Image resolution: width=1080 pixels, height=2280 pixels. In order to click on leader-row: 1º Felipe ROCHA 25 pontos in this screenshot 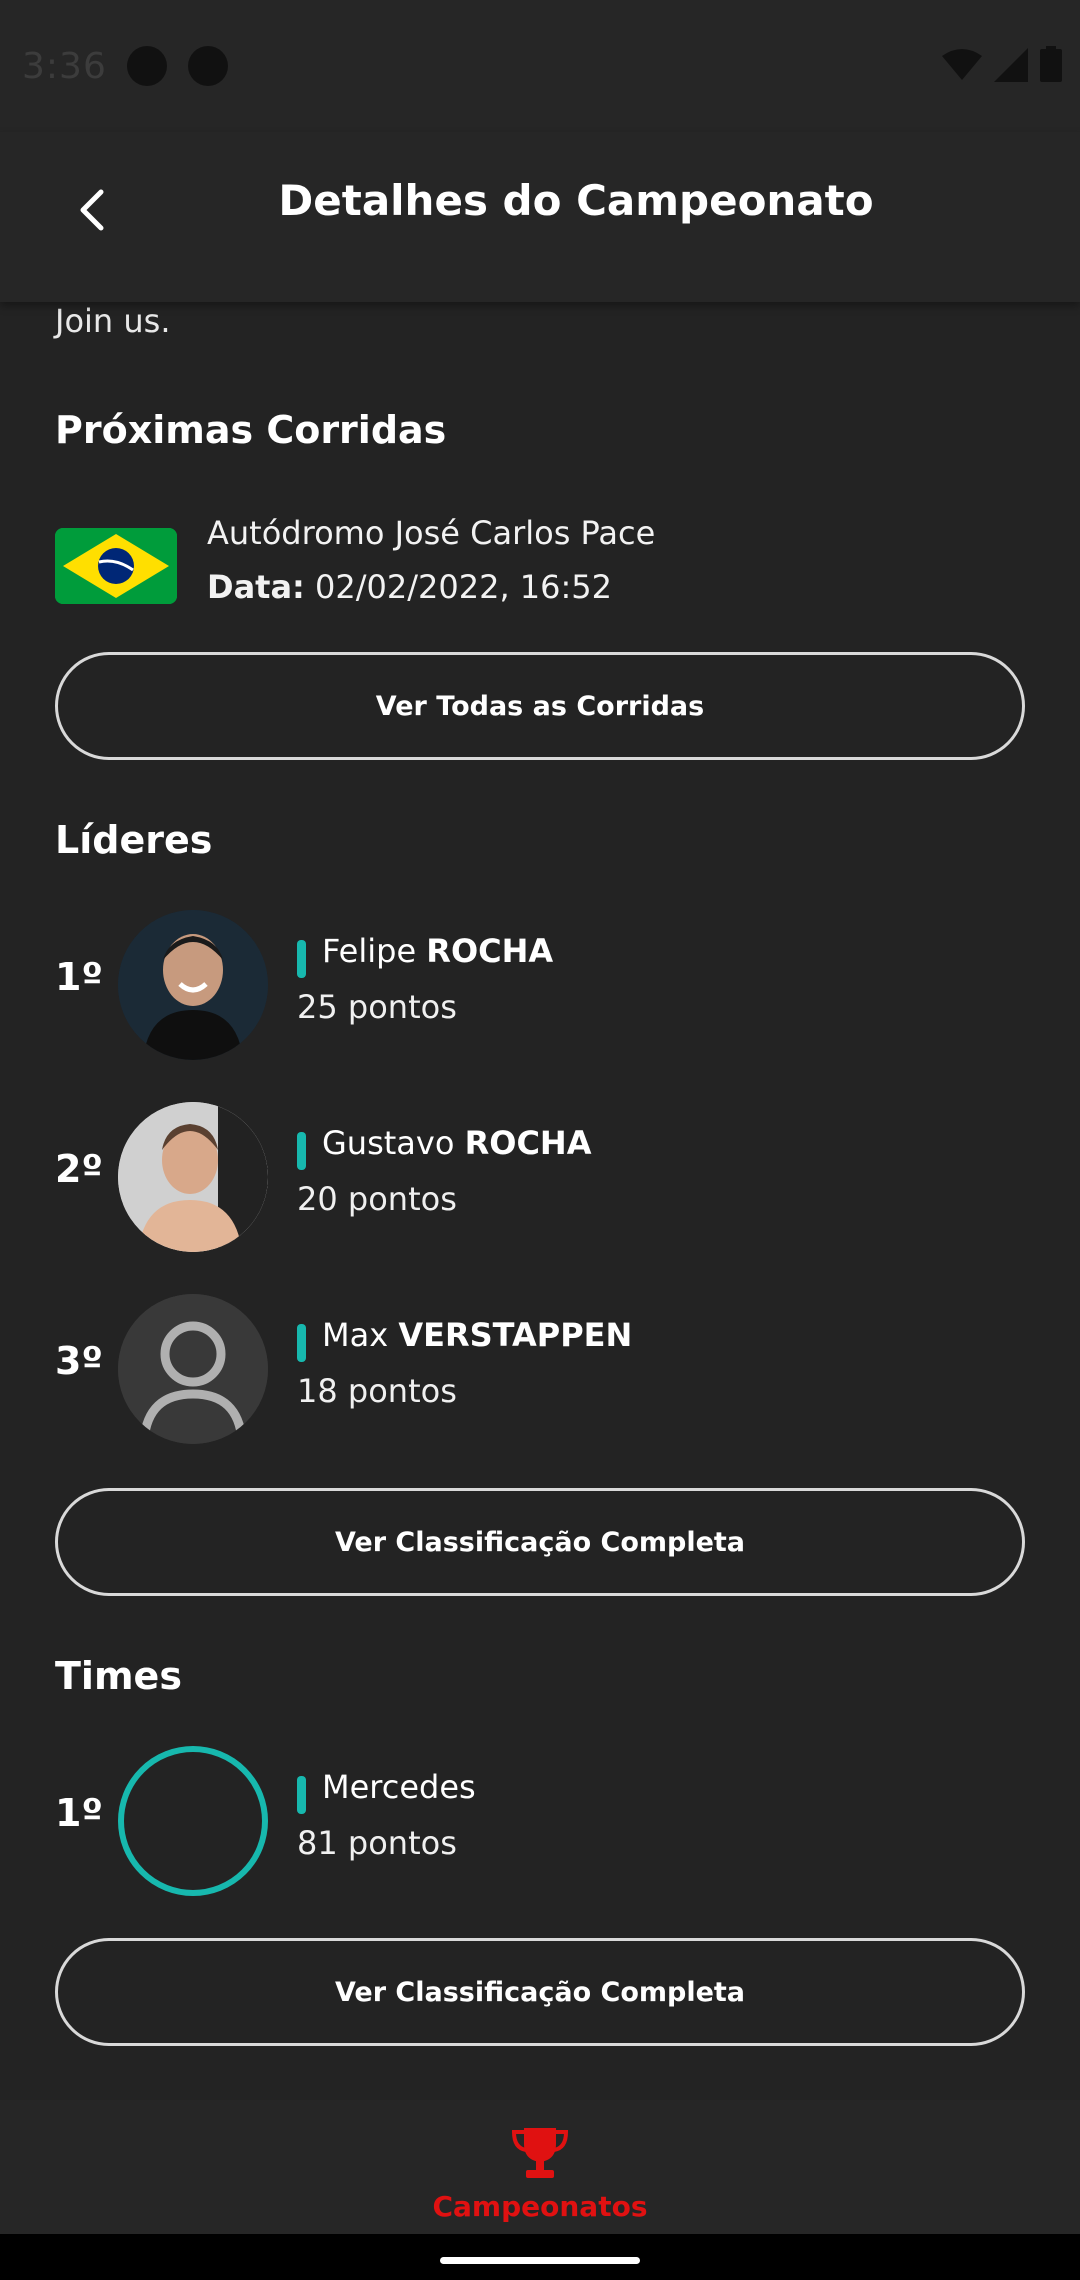, I will do `click(540, 985)`.